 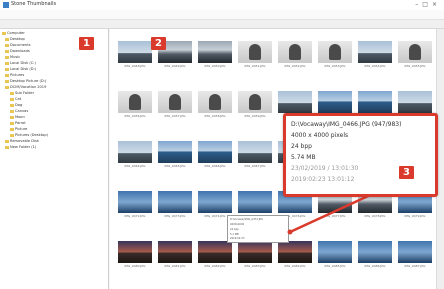 I want to click on tooltip-taken: 2019:02:23 13:01:12, so click(x=323, y=179).